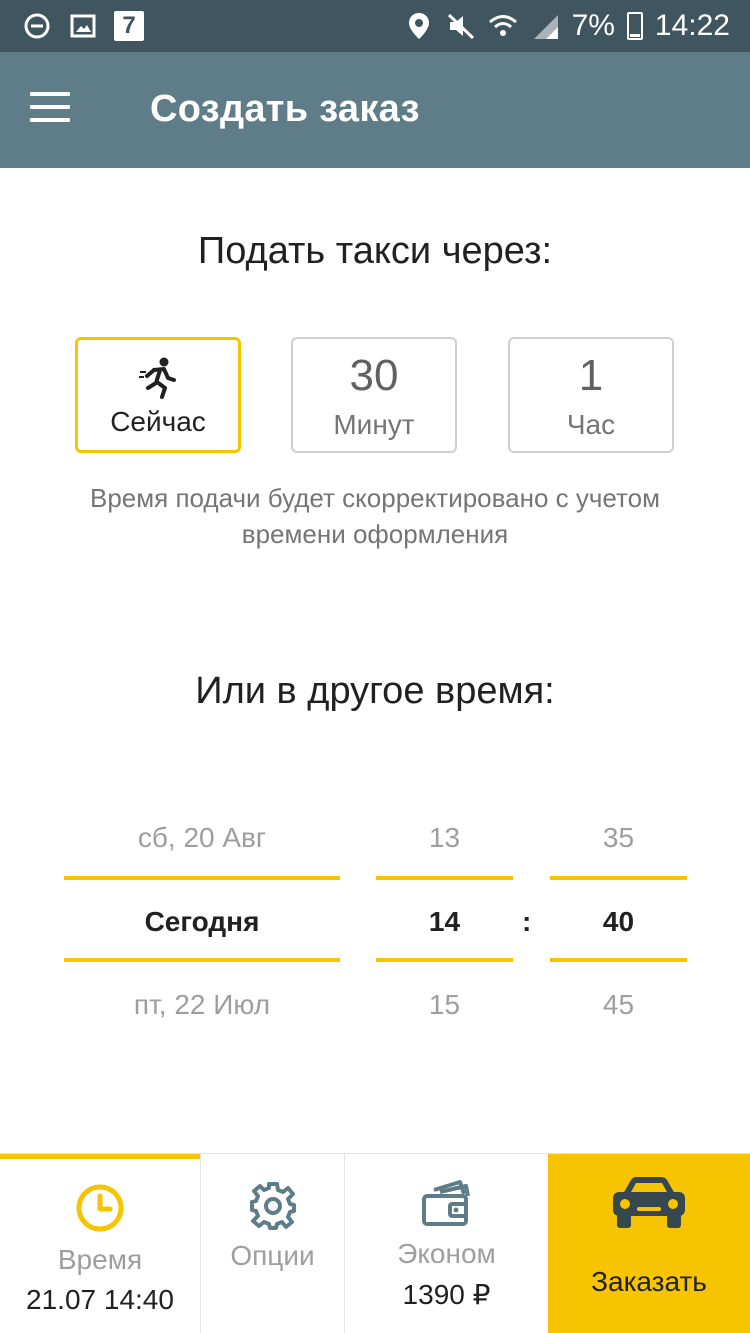  Describe the element at coordinates (100, 1208) in the screenshot. I see `clock-icon` at that location.